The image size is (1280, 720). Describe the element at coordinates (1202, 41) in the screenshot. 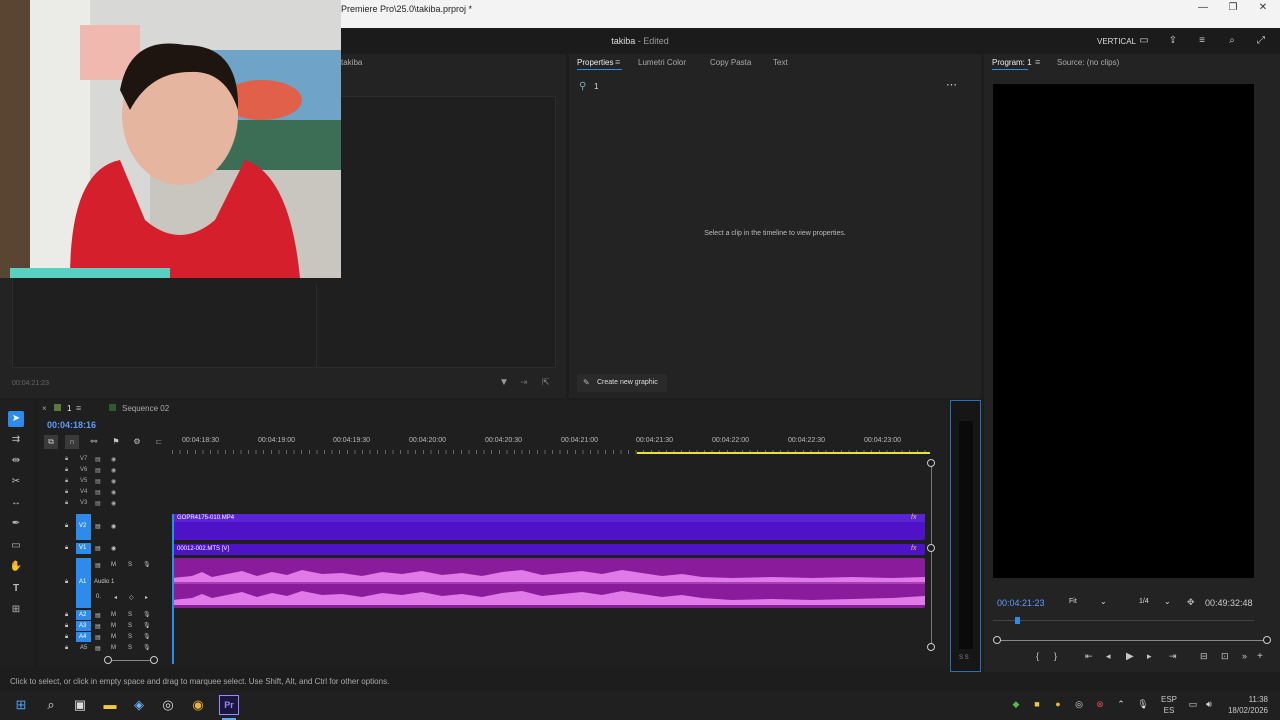

I see `menu-icon: ≡` at that location.